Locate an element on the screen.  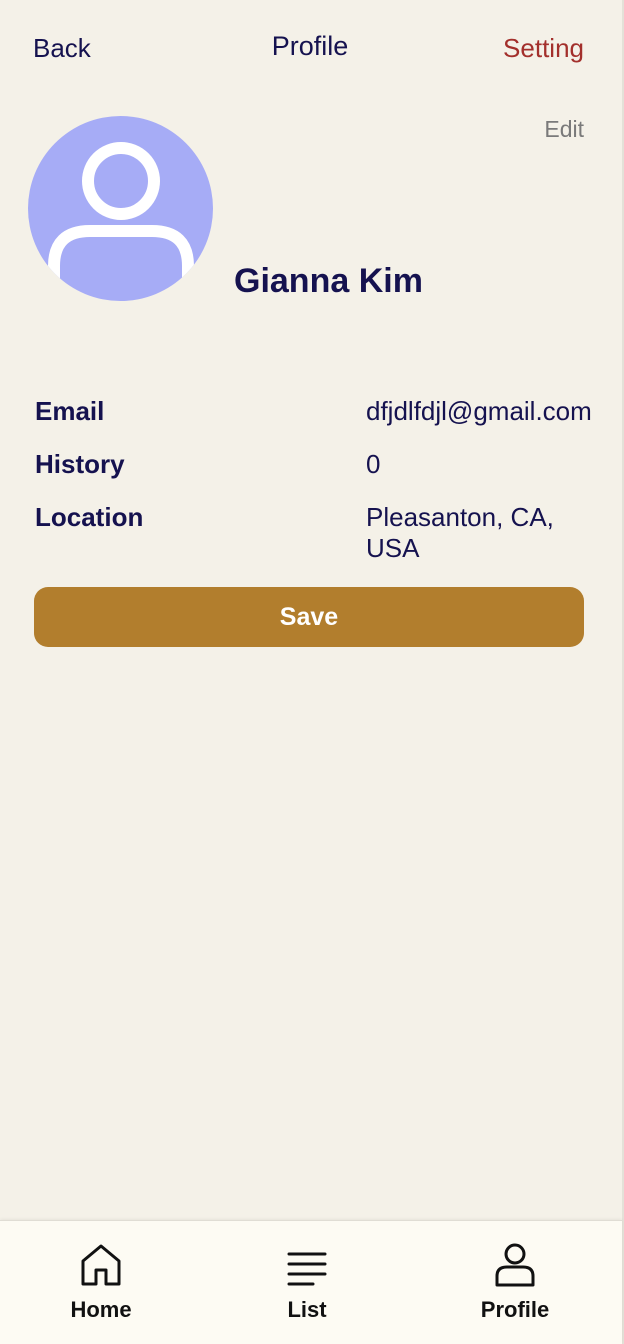
list-icon is located at coordinates (307, 1263).